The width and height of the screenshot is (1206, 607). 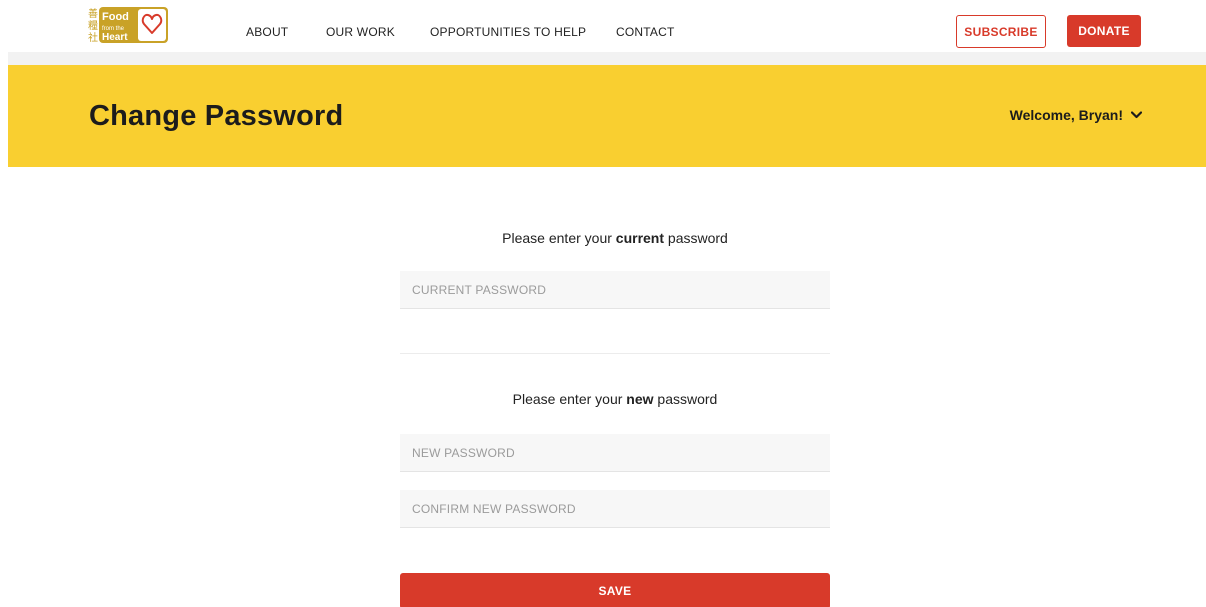 What do you see at coordinates (615, 590) in the screenshot?
I see `save-button: SAVE` at bounding box center [615, 590].